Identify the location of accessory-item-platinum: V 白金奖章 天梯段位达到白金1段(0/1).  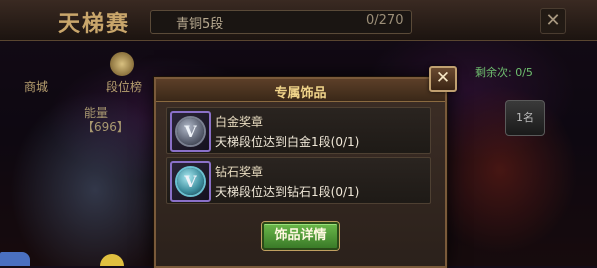
(298, 130).